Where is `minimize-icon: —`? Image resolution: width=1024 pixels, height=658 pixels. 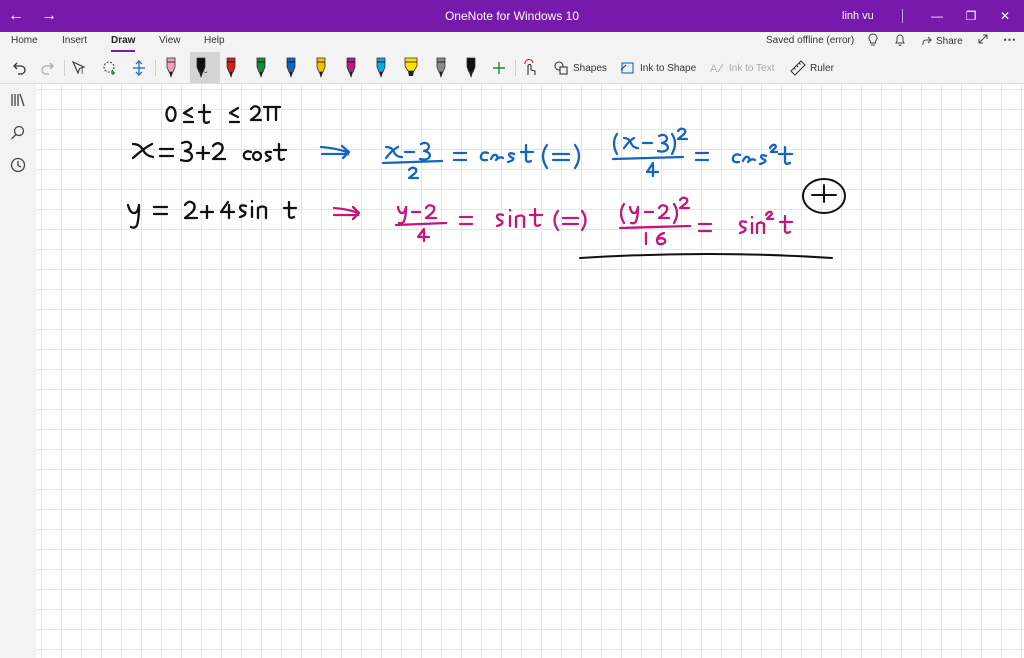
minimize-icon: — is located at coordinates (937, 16).